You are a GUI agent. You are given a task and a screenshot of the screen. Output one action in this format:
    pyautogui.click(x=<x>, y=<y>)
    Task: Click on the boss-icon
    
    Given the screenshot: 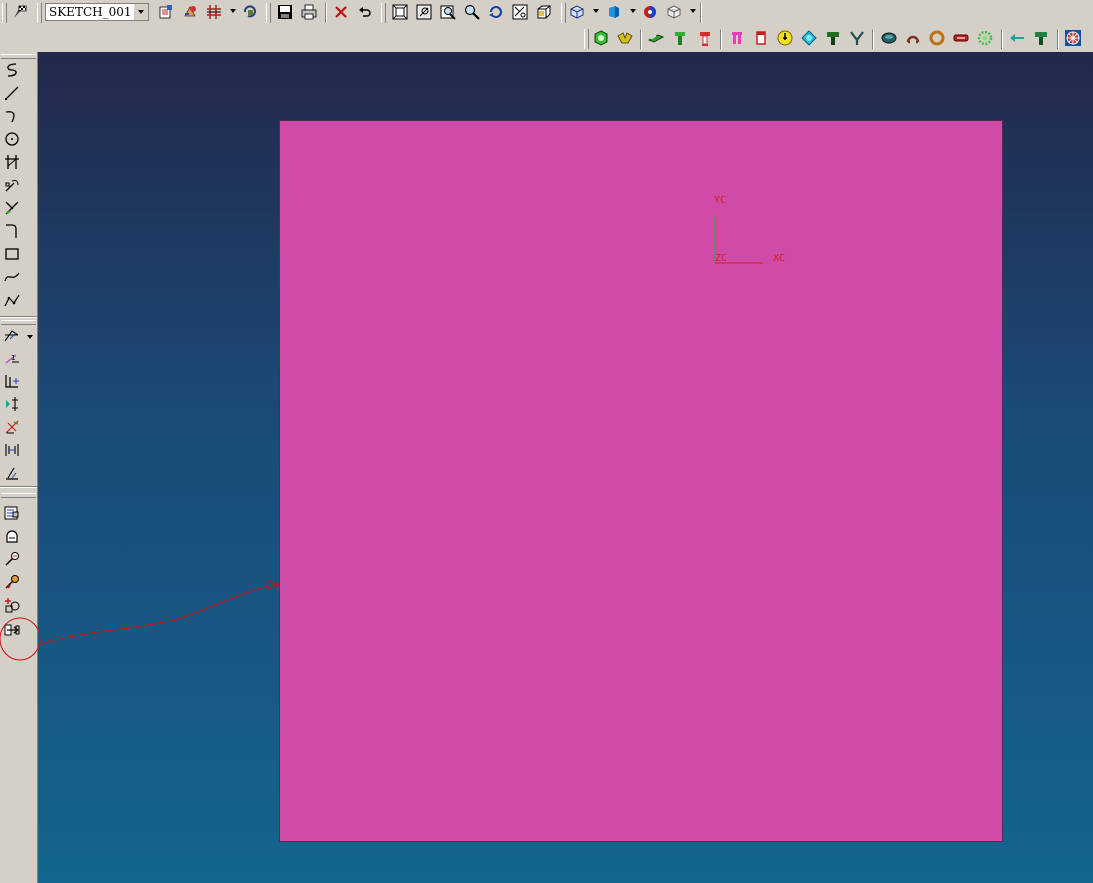 What is the action you would take?
    pyautogui.click(x=680, y=38)
    